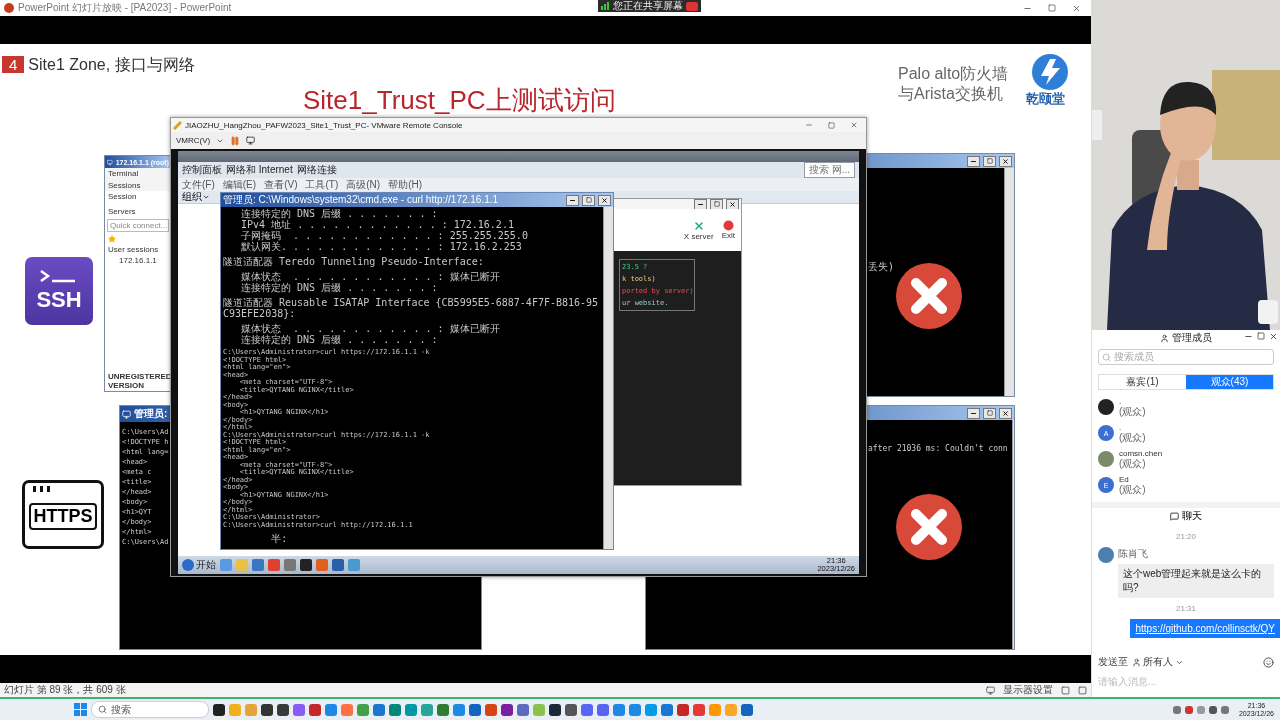 The height and width of the screenshot is (720, 1280). Describe the element at coordinates (259, 170) in the screenshot. I see `breadcrumb-item: 网络和 Internet` at that location.